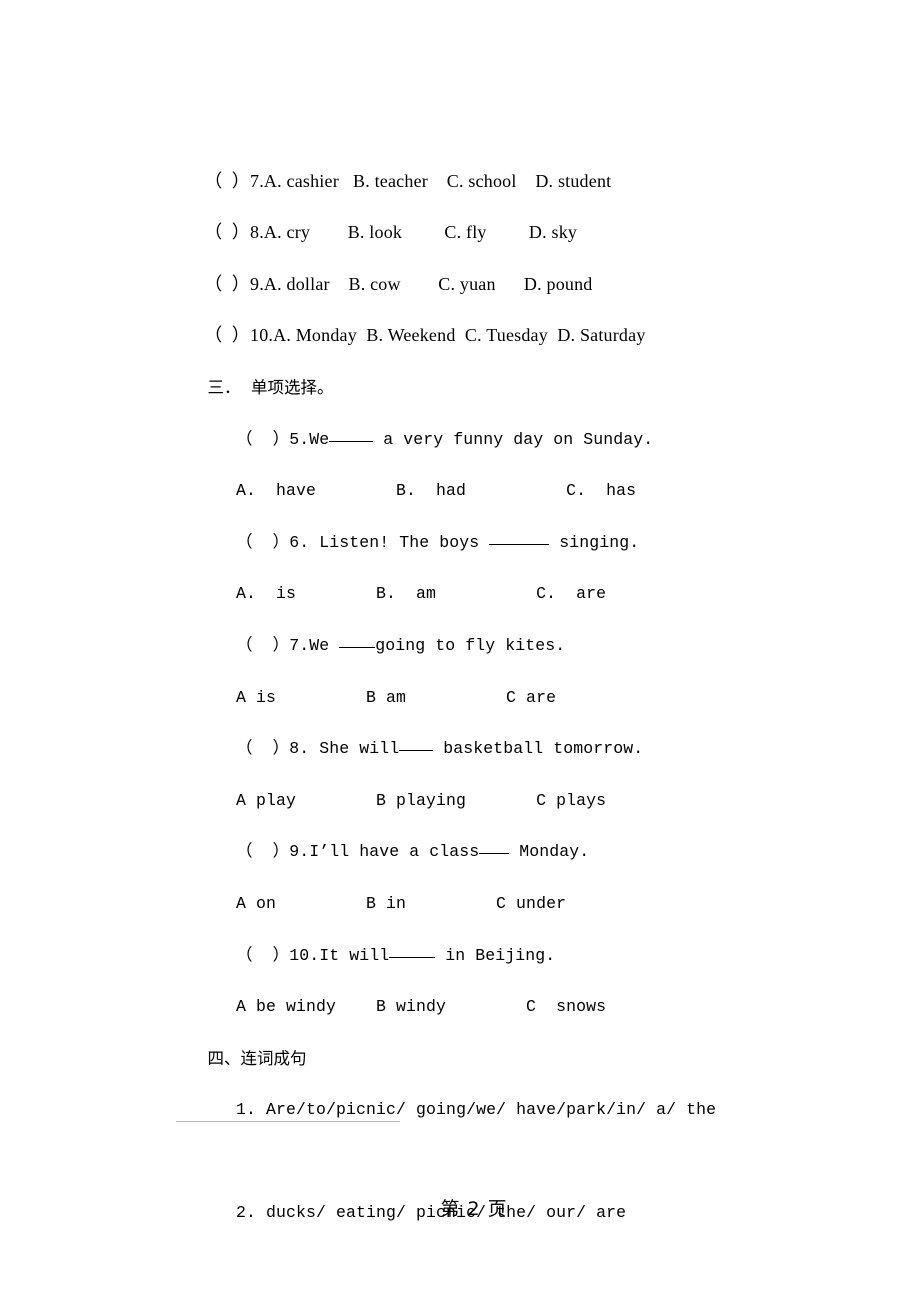  Describe the element at coordinates (396, 697) in the screenshot. I see `question-7-options-text: A is B am C are` at that location.